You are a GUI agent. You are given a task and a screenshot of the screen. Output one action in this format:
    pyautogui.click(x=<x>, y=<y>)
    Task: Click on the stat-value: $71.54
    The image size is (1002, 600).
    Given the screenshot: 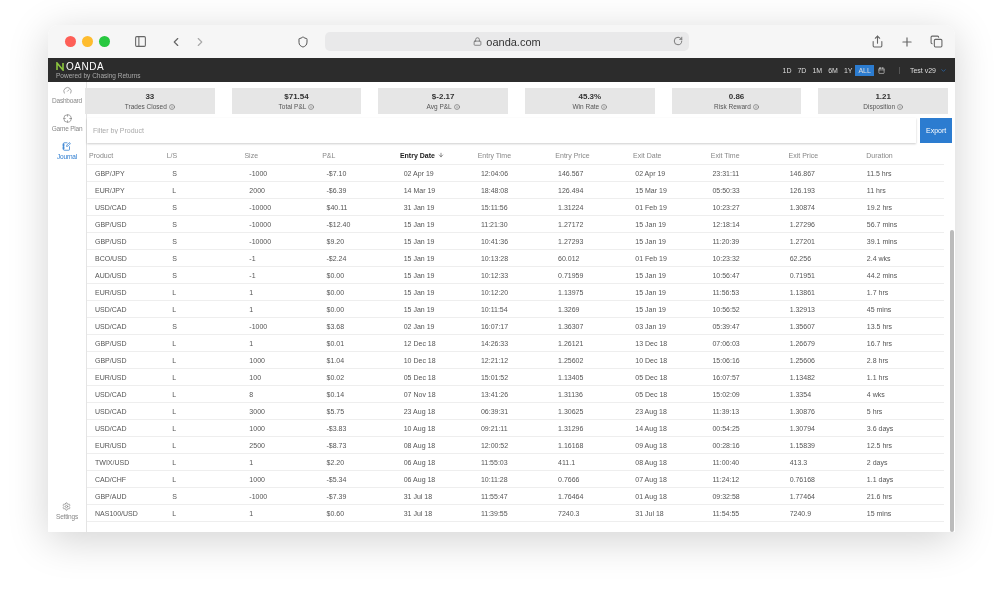 What is the action you would take?
    pyautogui.click(x=296, y=96)
    